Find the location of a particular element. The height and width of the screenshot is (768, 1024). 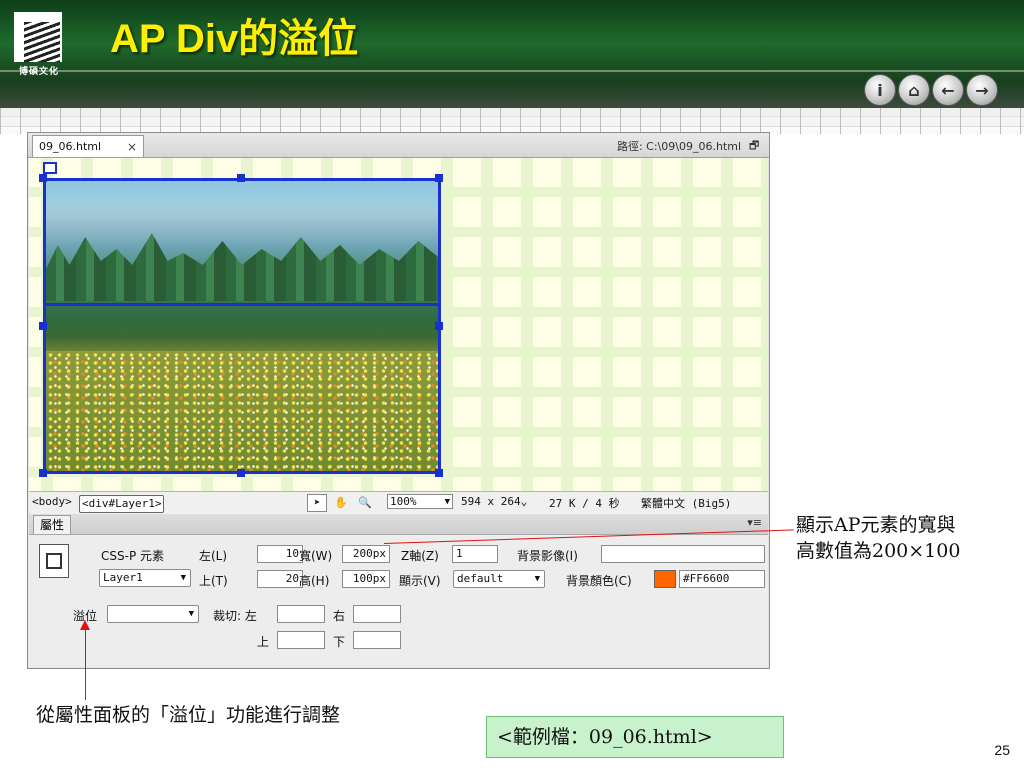

resize-handle-tc is located at coordinates (241, 178).